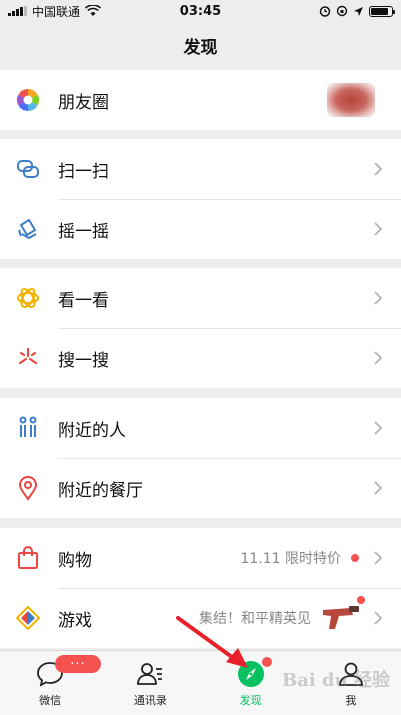 The width and height of the screenshot is (401, 715). I want to click on scan-label: 扫一扫, so click(83, 171).